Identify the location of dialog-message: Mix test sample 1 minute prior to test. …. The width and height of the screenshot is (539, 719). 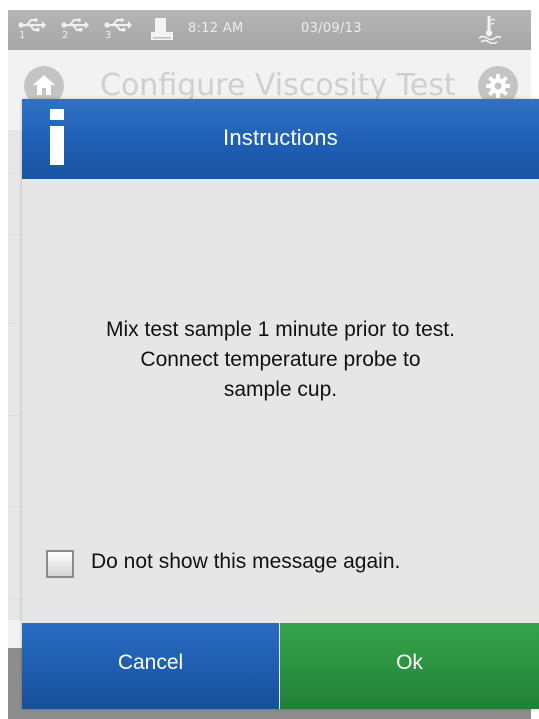
(280, 360).